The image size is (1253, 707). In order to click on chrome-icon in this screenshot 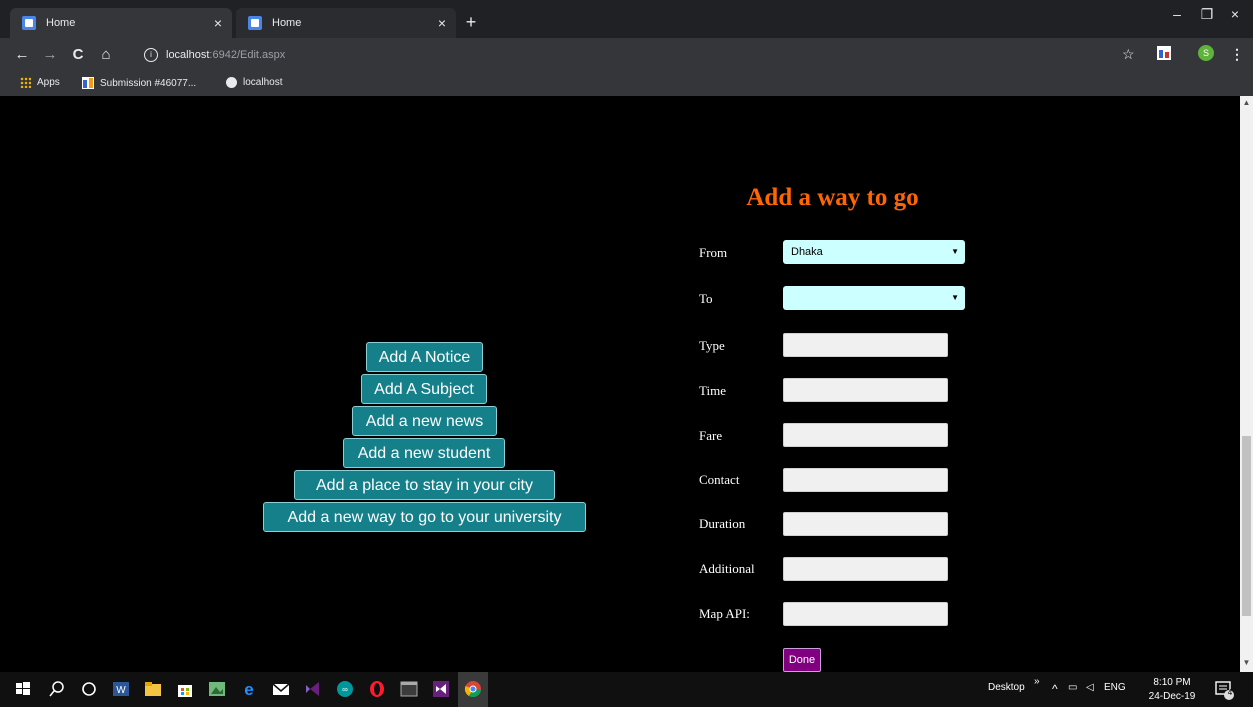, I will do `click(473, 689)`.